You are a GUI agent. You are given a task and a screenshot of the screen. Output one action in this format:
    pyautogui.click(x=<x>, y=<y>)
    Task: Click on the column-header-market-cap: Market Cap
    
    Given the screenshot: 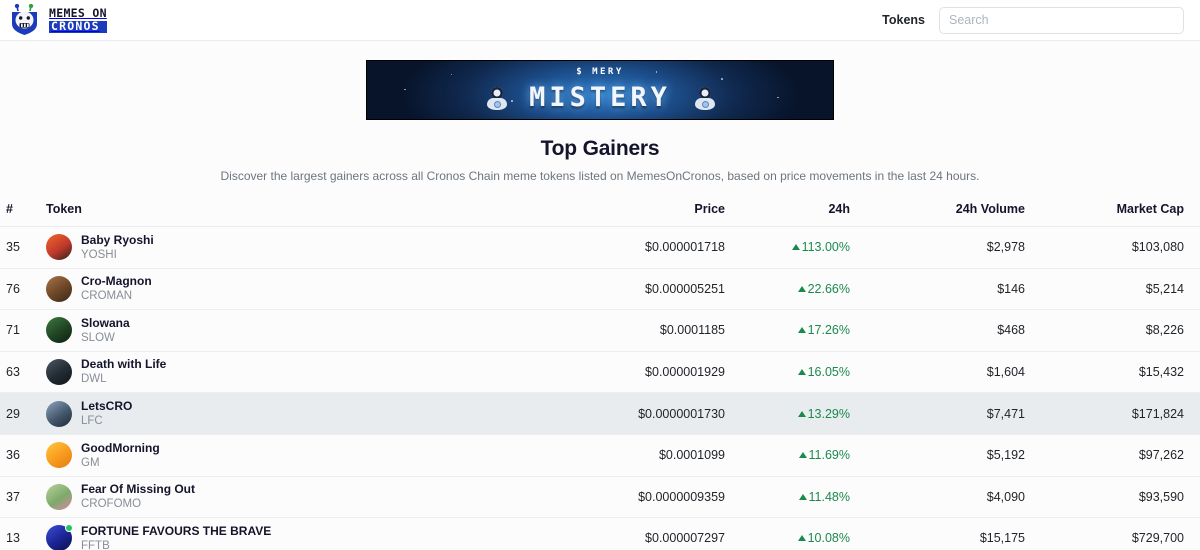 What is the action you would take?
    pyautogui.click(x=1112, y=214)
    